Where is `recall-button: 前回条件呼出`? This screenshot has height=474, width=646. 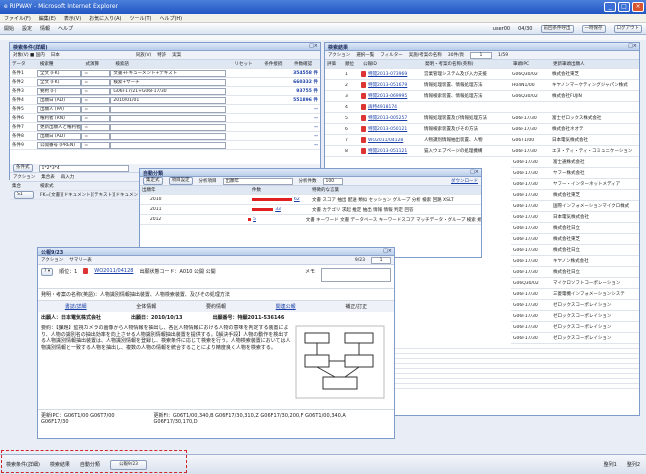 recall-button: 前回条件呼出 is located at coordinates (557, 28).